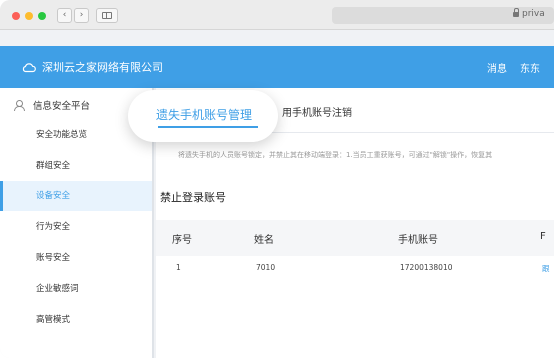  I want to click on column-header-name: 姓名, so click(264, 240).